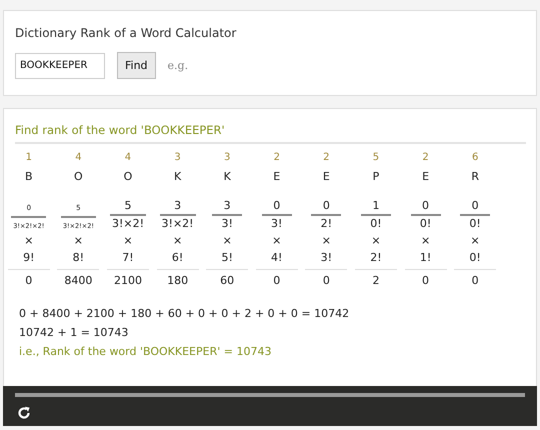  Describe the element at coordinates (177, 260) in the screenshot. I see `factorial: 6!` at that location.